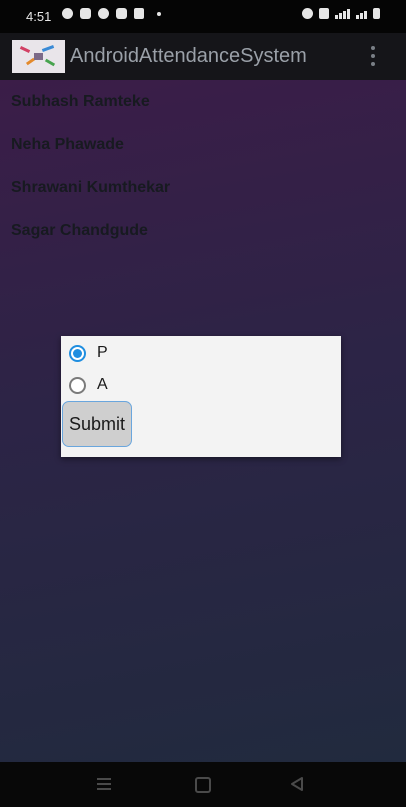 This screenshot has height=807, width=406. I want to click on student-item: Subhash Ramteke, so click(80, 102).